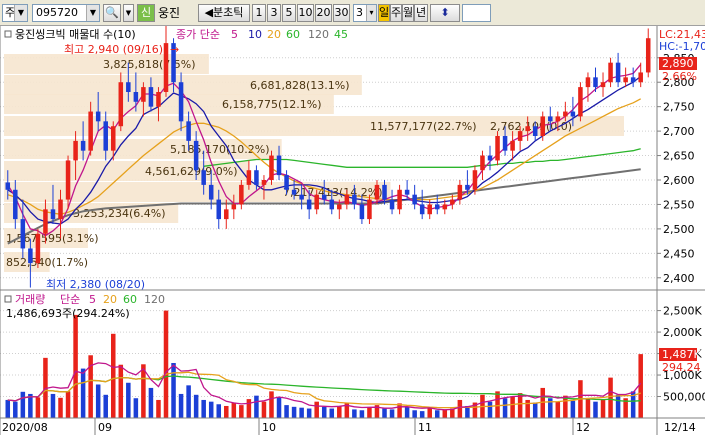 The height and width of the screenshot is (435, 705). I want to click on stock-code-input: 095720 ▼, so click(66, 13).